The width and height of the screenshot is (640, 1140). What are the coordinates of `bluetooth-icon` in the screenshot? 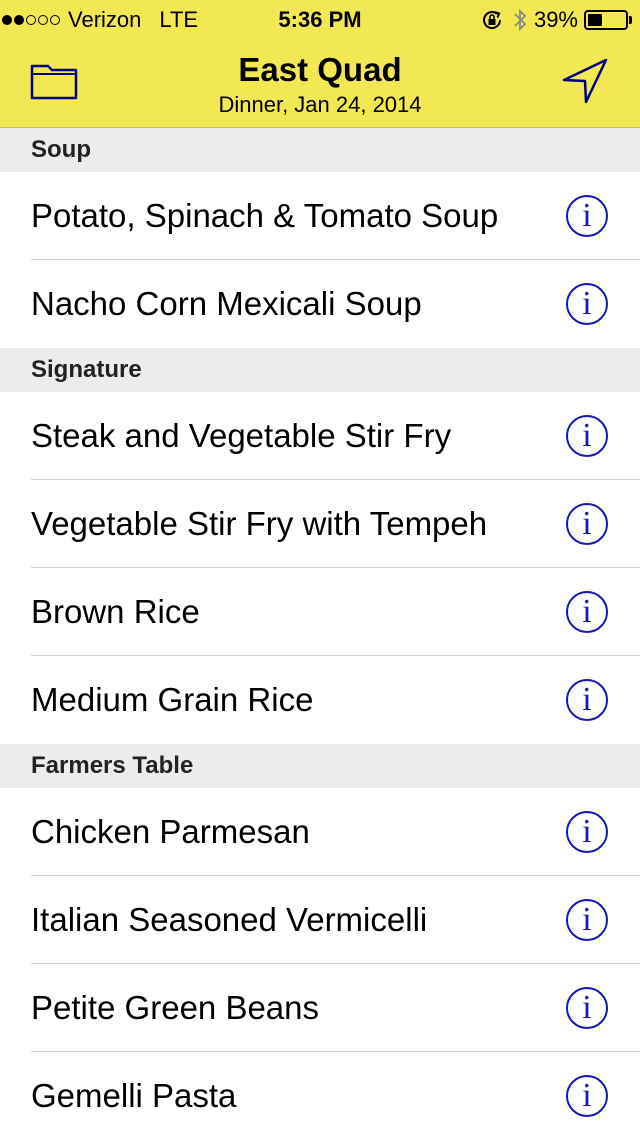 It's located at (520, 20).